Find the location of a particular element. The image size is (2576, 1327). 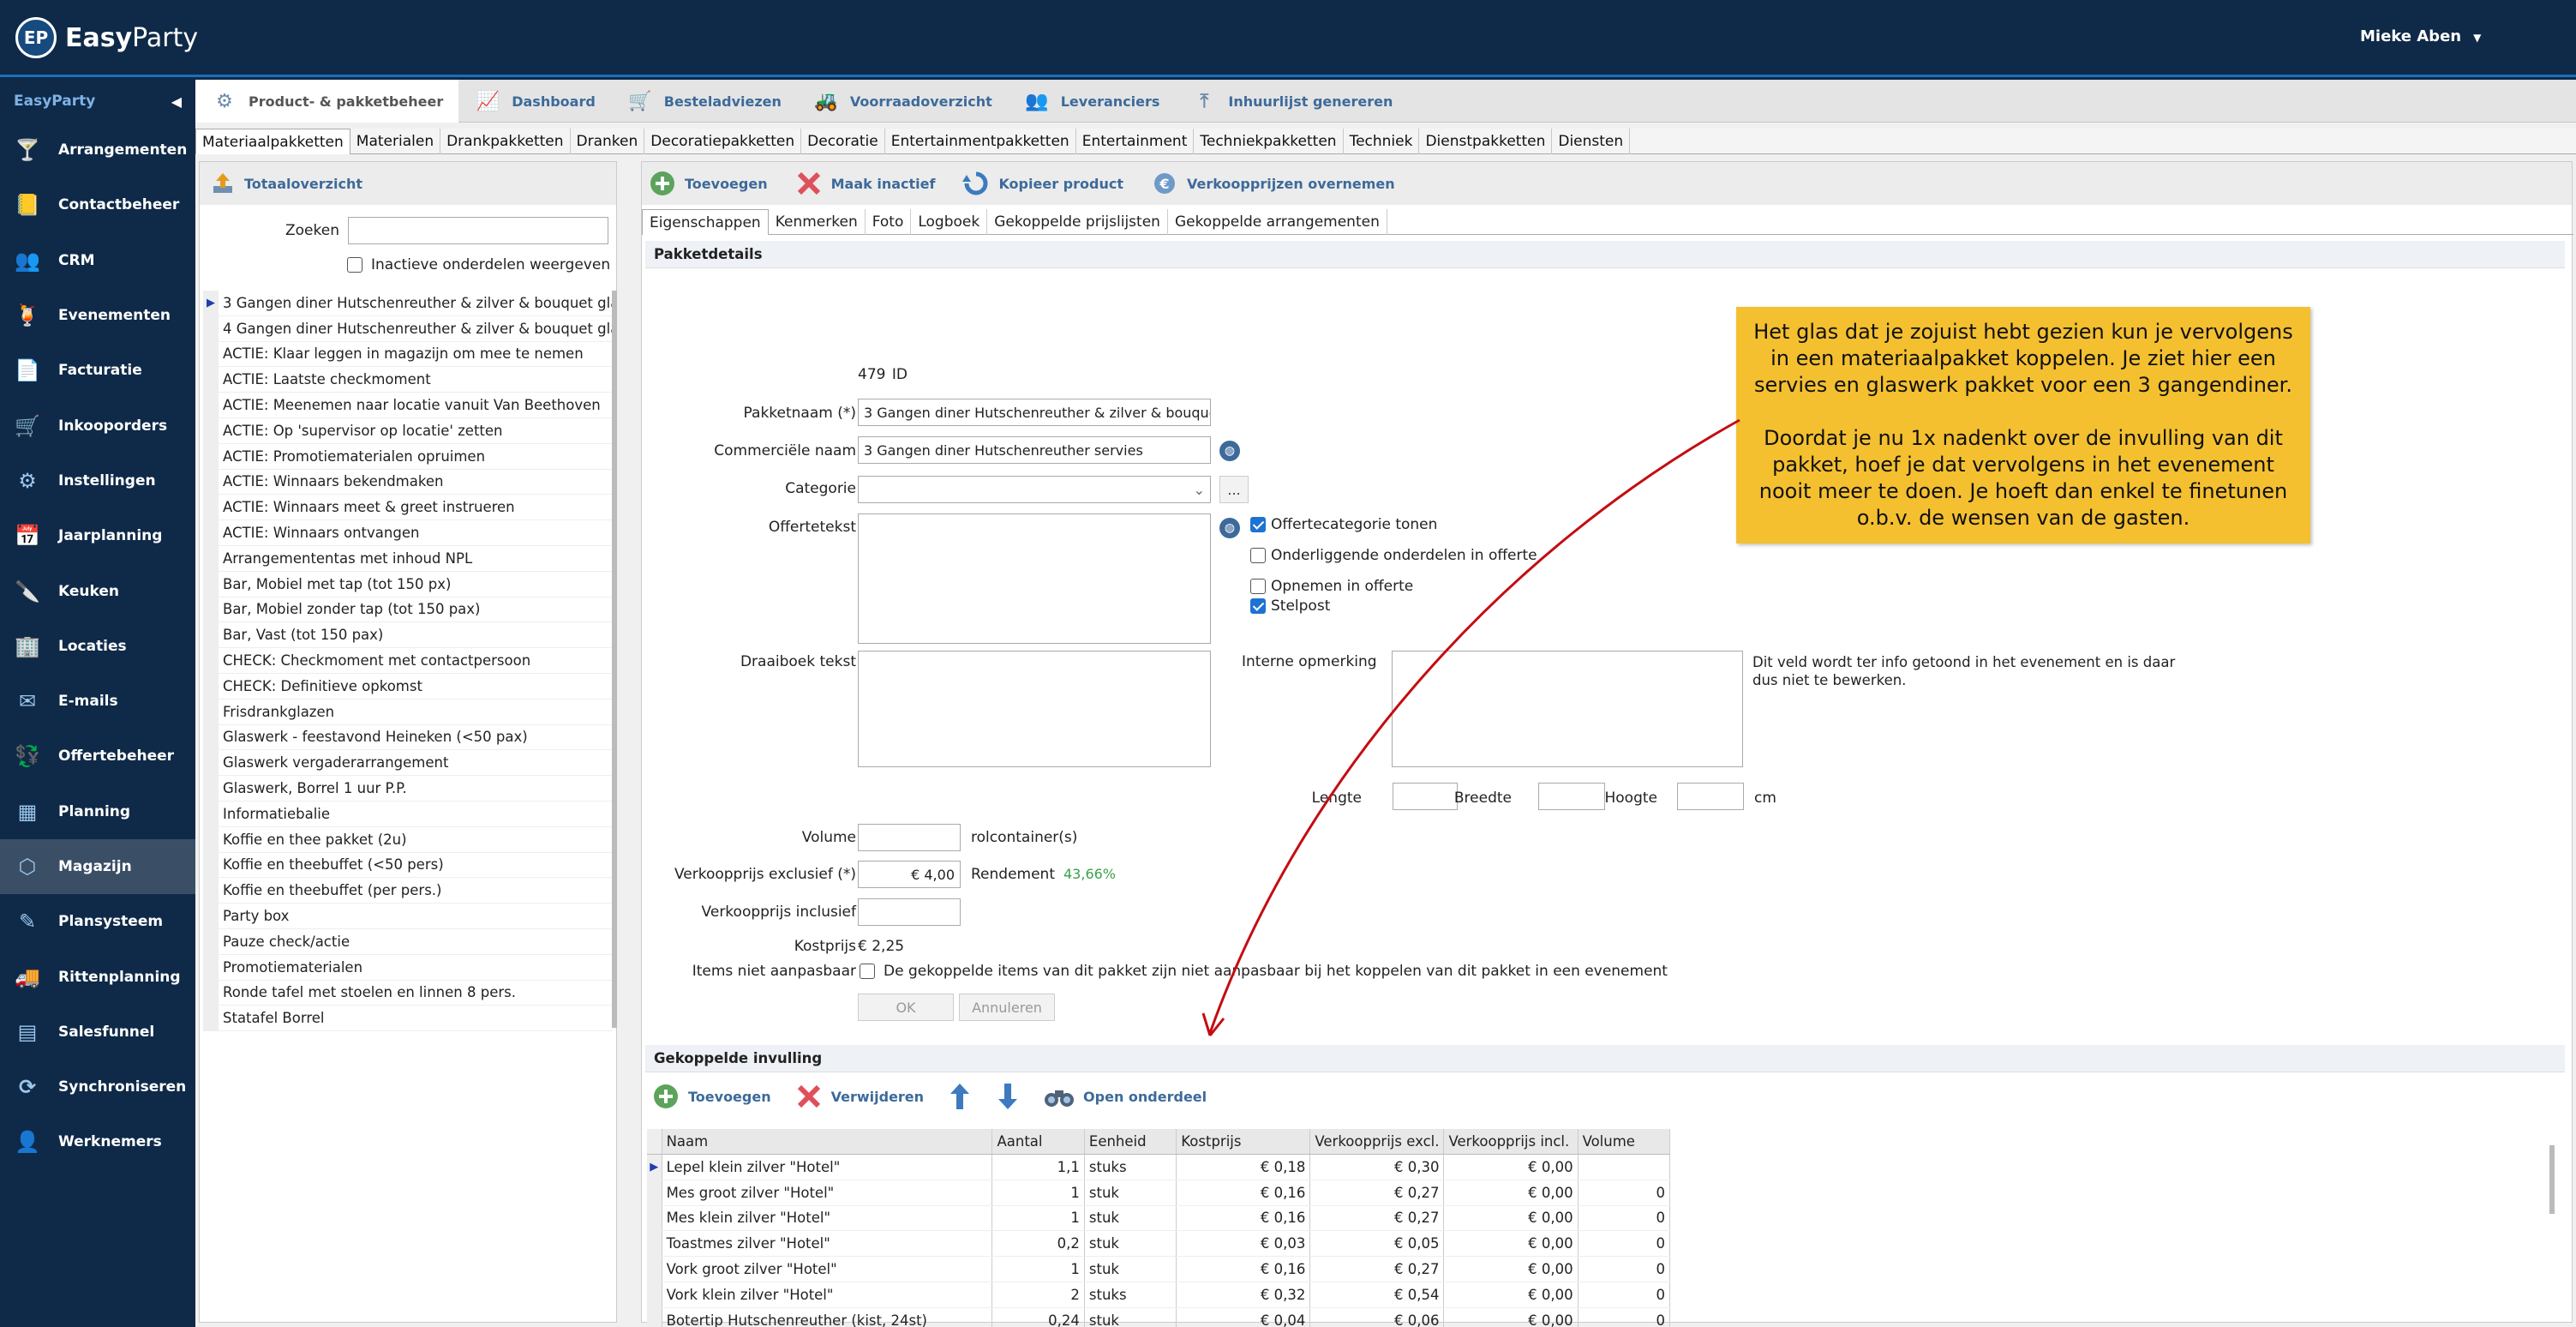

linked-add-button: Toevoegen is located at coordinates (711, 1096).